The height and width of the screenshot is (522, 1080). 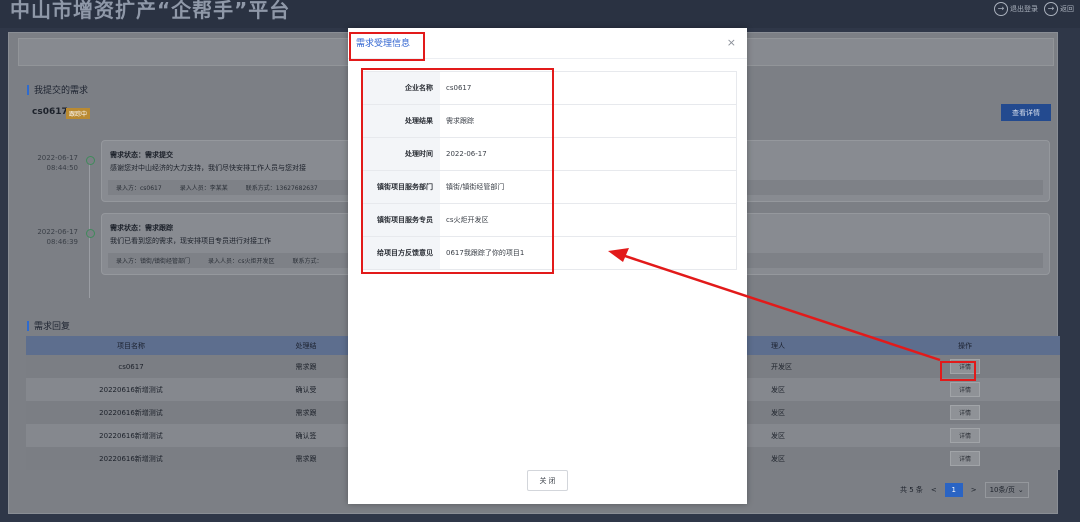 I want to click on my-demands-title: 我提交的需求, so click(x=57, y=89).